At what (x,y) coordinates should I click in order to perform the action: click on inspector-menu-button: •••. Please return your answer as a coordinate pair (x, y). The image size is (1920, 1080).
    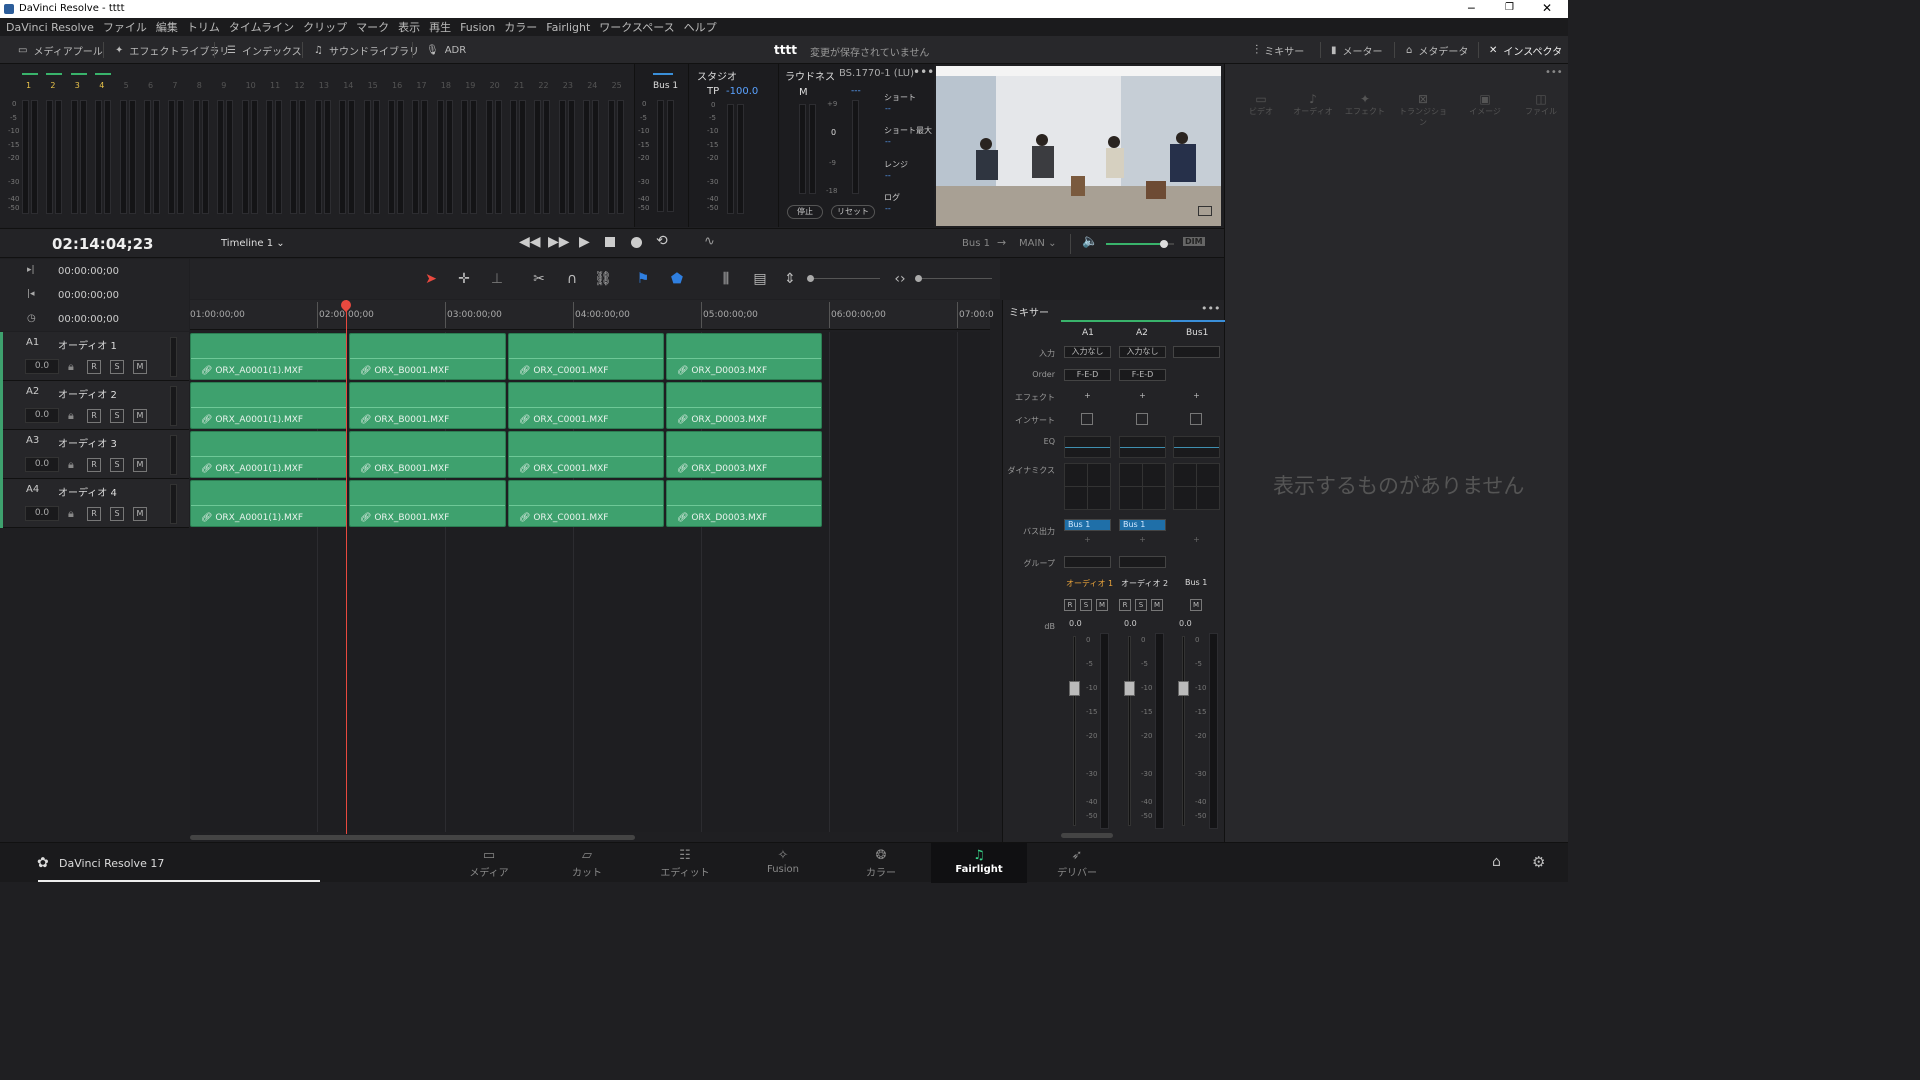
    Looking at the image, I should click on (1554, 72).